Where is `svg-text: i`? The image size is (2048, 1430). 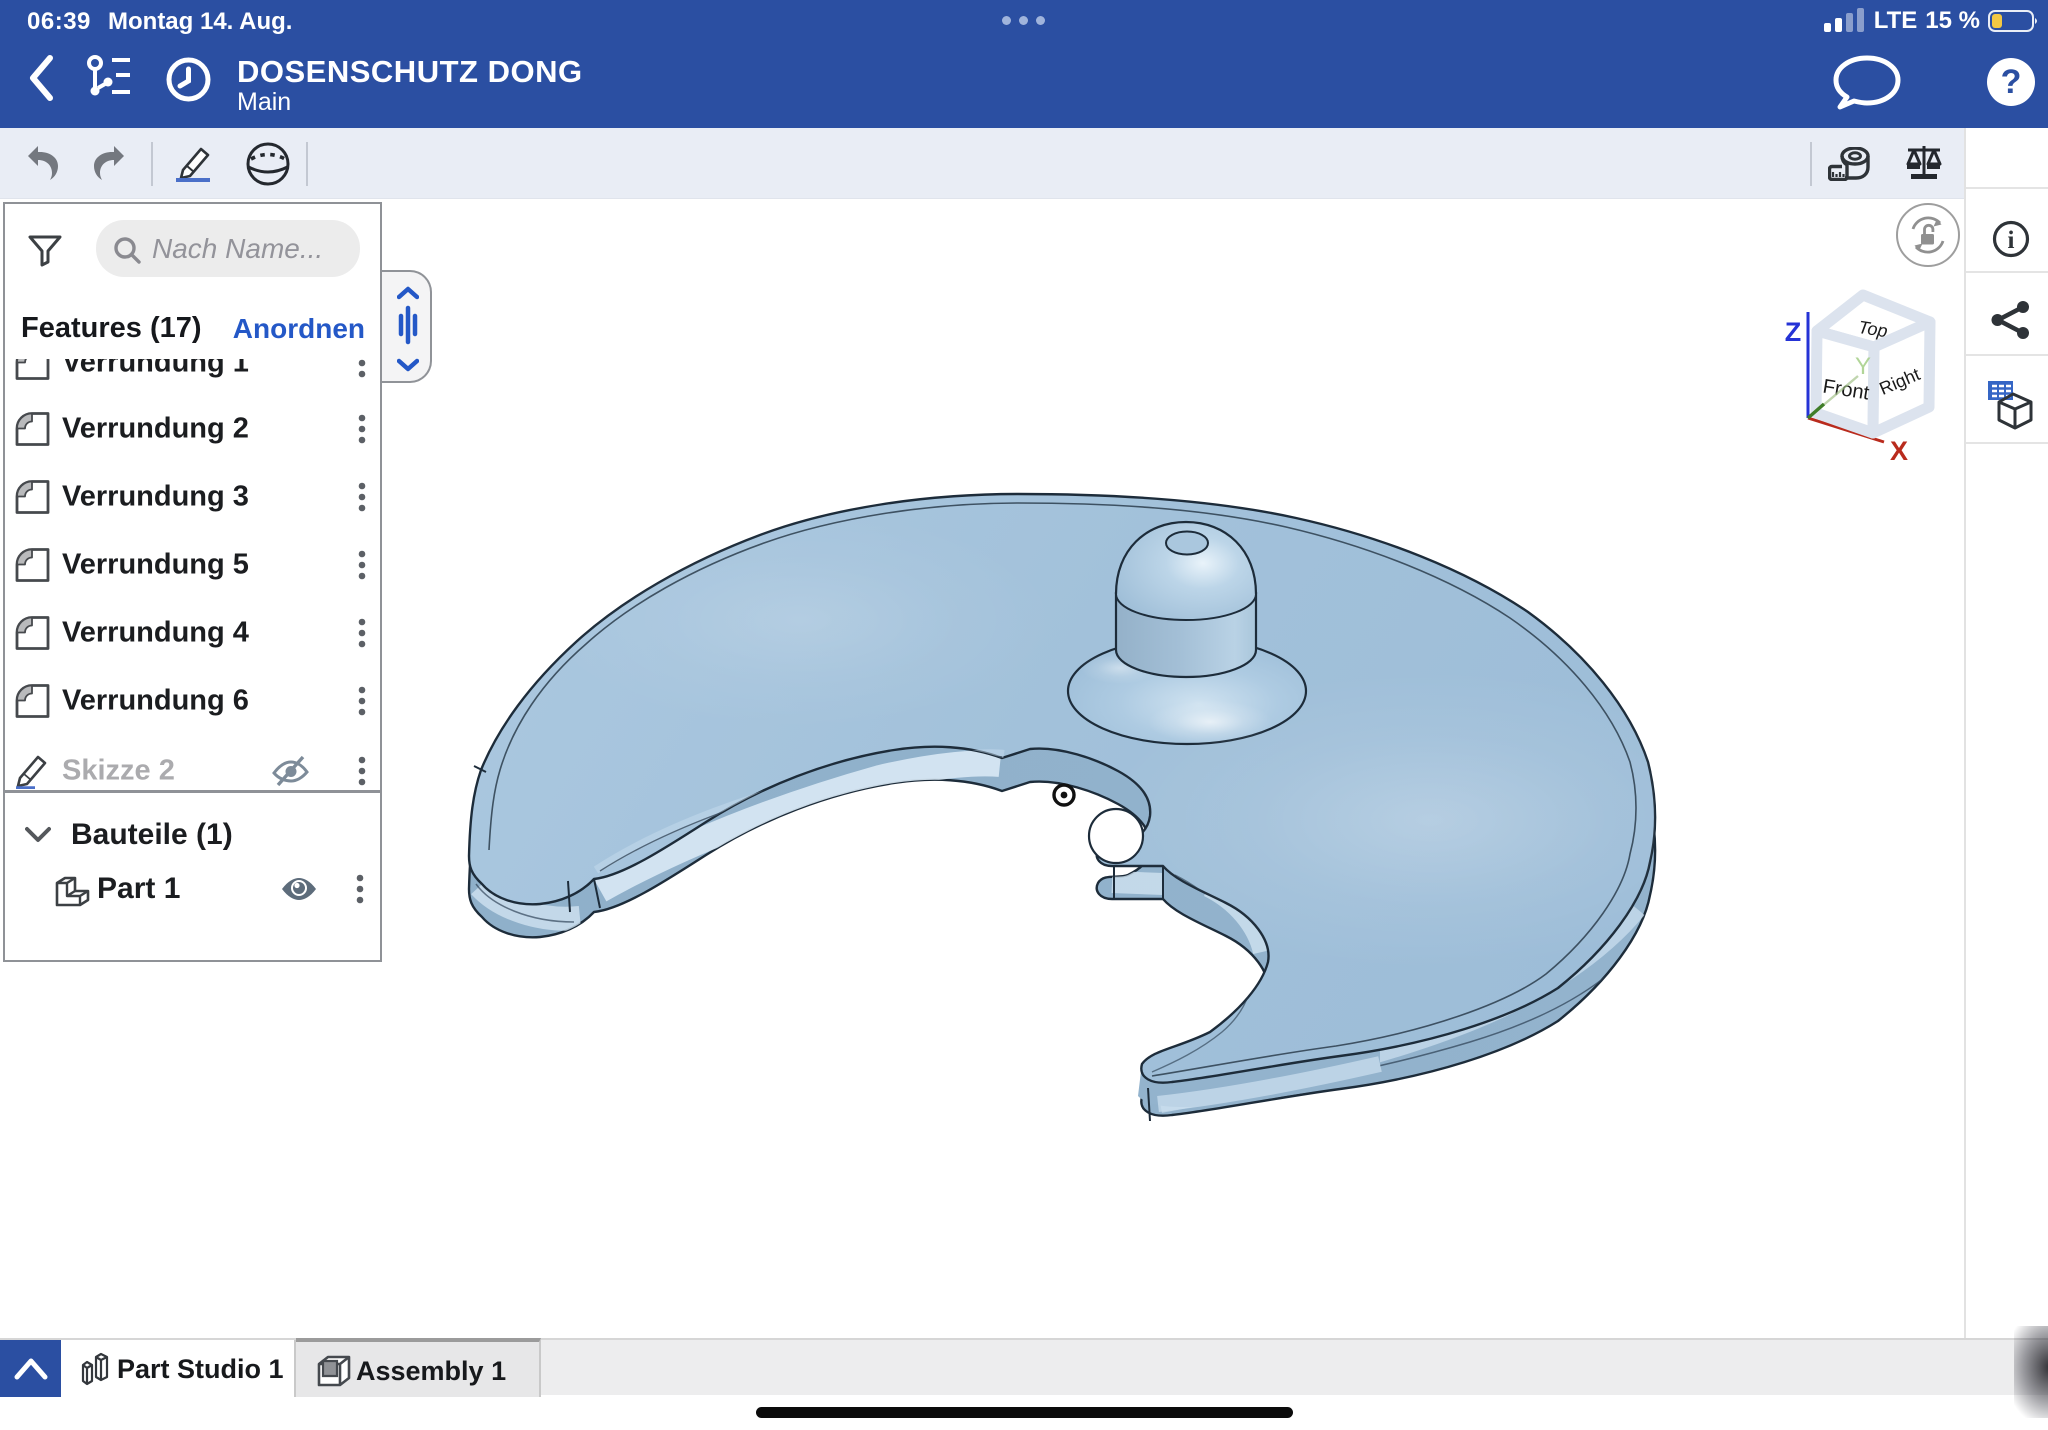
svg-text: i is located at coordinates (2011, 240).